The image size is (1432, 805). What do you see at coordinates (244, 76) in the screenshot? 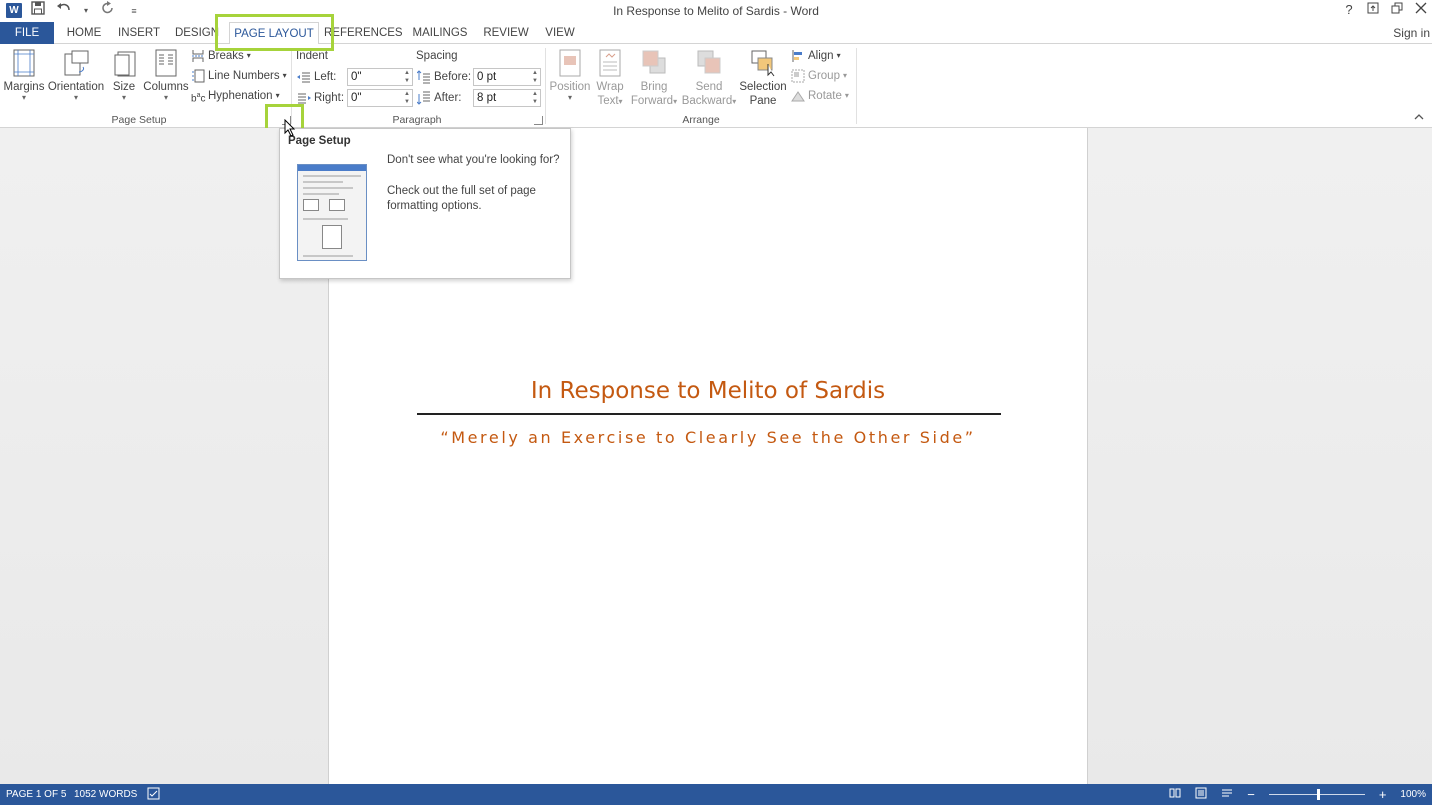
I see `line-numbers-label: Line Numbers` at bounding box center [244, 76].